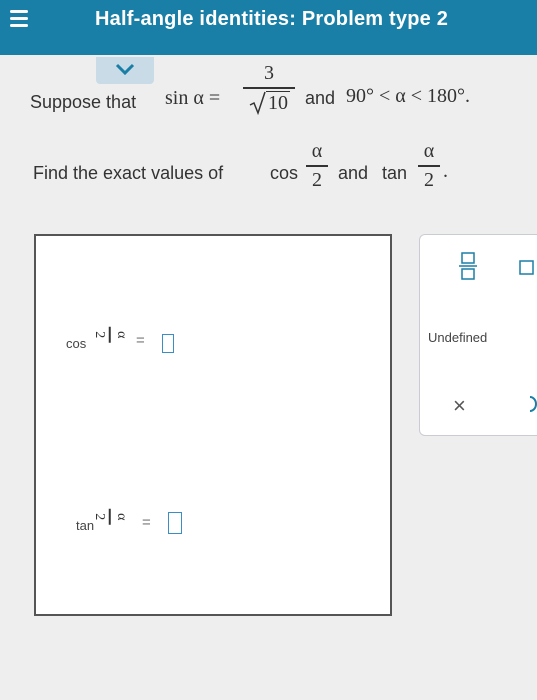  I want to click on cos-fraction: α 2, so click(317, 166).